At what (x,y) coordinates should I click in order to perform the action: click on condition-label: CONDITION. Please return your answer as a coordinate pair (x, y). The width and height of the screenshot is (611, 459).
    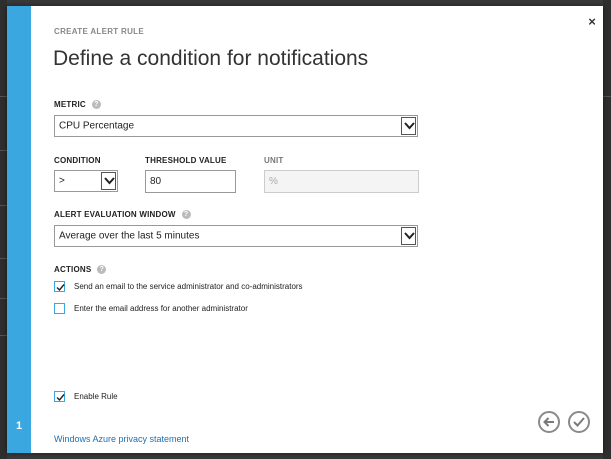
    Looking at the image, I should click on (77, 160).